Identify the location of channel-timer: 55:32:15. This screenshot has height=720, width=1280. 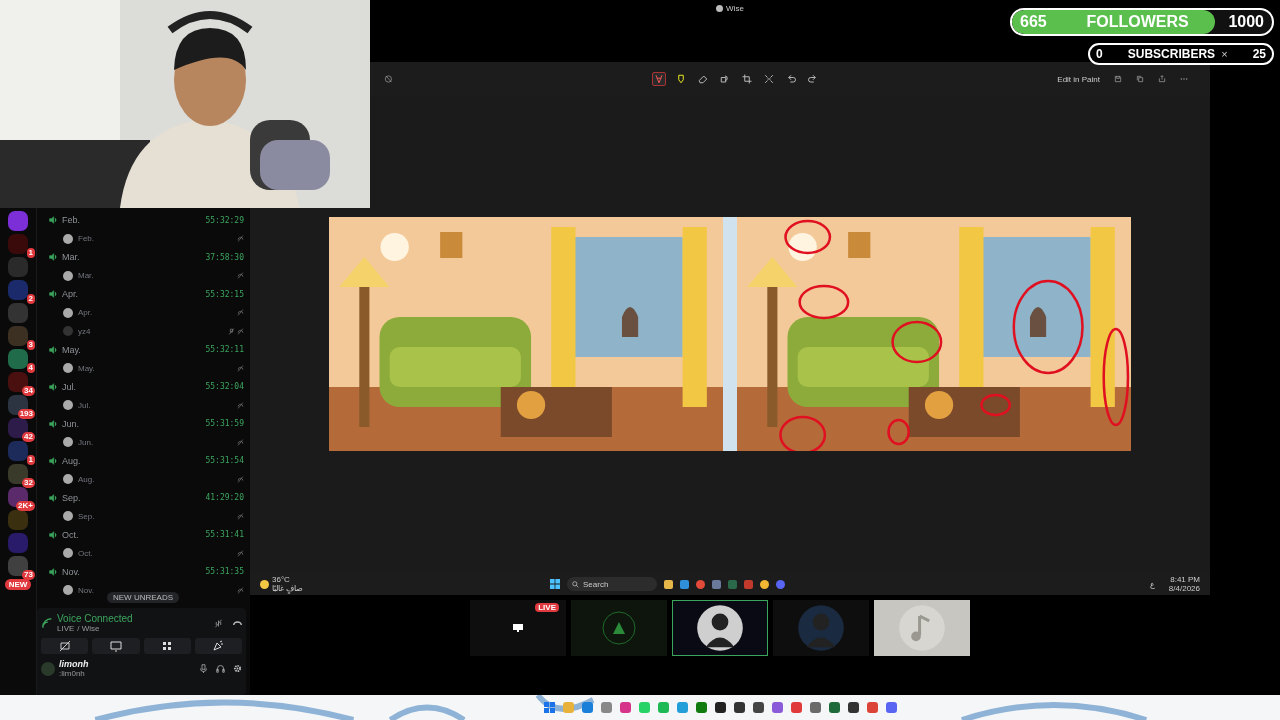
(224, 294).